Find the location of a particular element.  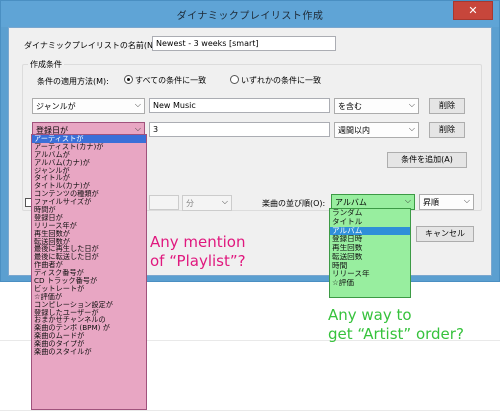

sort-list-item: アルバム is located at coordinates (370, 231).